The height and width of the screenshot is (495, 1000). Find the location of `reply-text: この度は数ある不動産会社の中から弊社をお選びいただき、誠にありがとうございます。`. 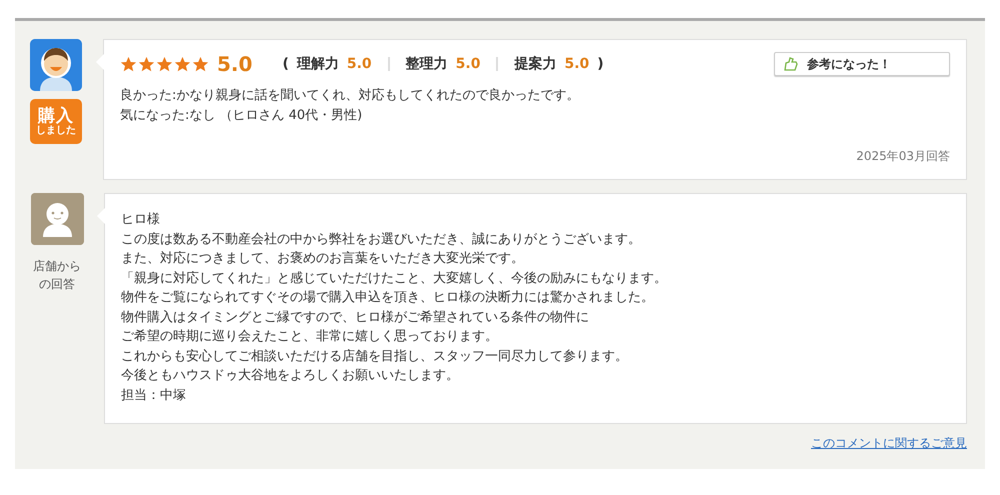

reply-text: この度は数ある不動産会社の中から弊社をお選びいただき、誠にありがとうございます。 is located at coordinates (381, 239).